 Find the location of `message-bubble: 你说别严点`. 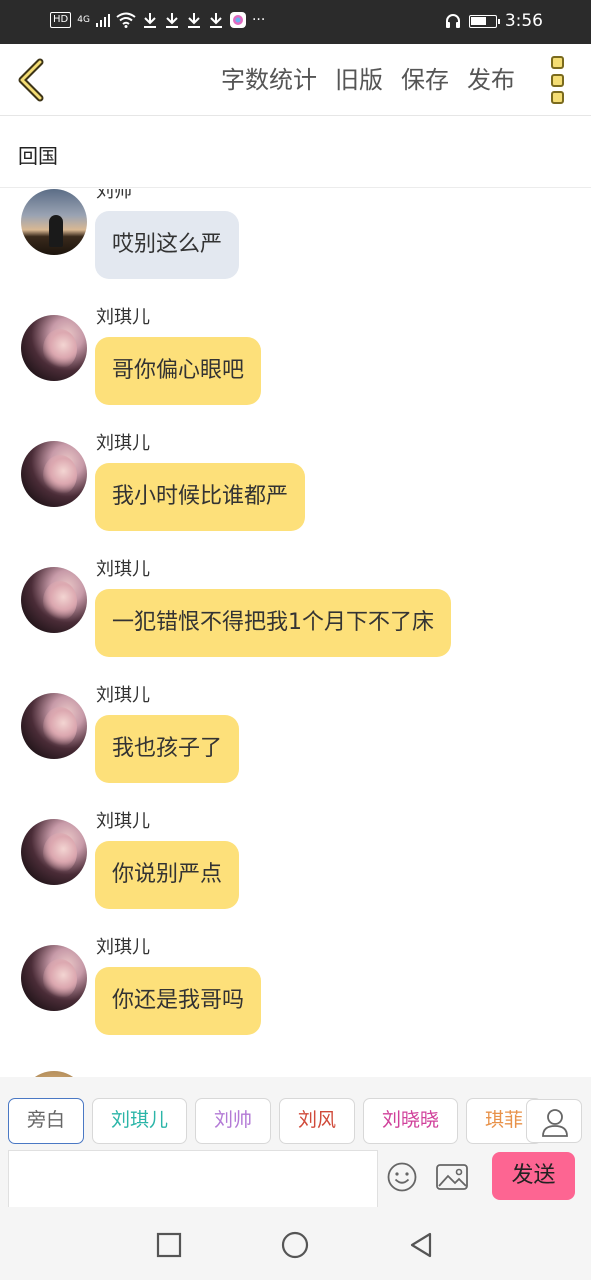

message-bubble: 你说别严点 is located at coordinates (167, 875).